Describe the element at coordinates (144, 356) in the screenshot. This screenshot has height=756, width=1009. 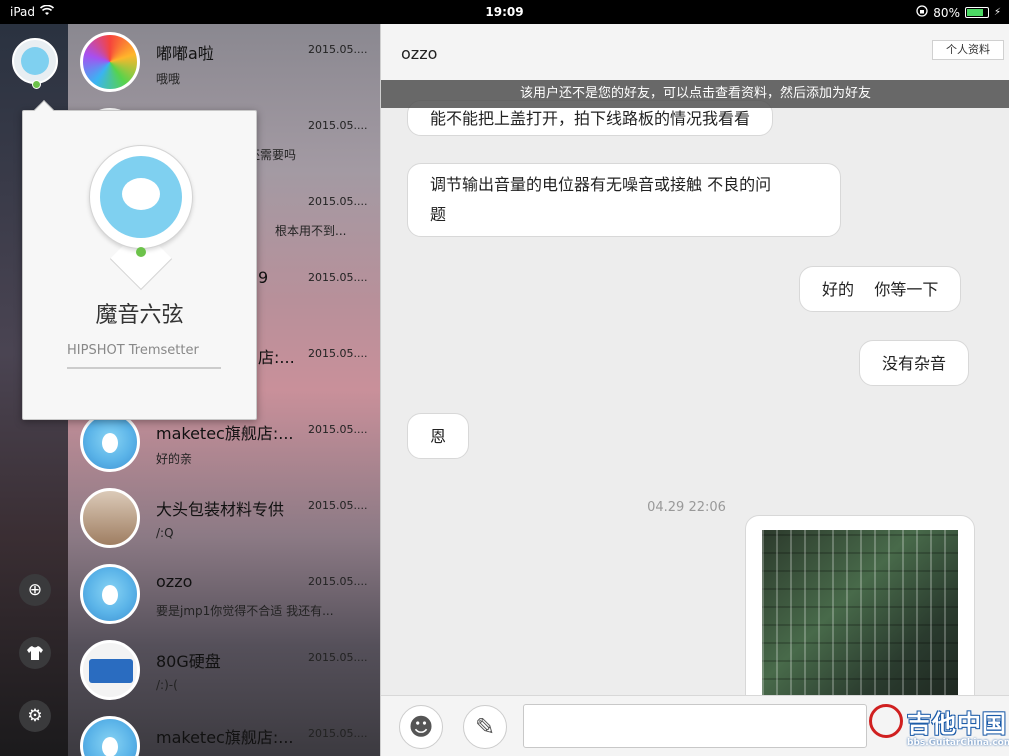
I see `profile-signature-field: HIPSHOT Tremsetter` at that location.